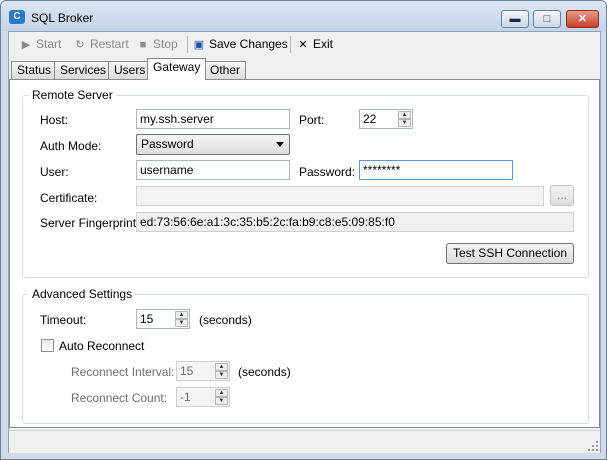  I want to click on host-input: my.ssh.server, so click(213, 119).